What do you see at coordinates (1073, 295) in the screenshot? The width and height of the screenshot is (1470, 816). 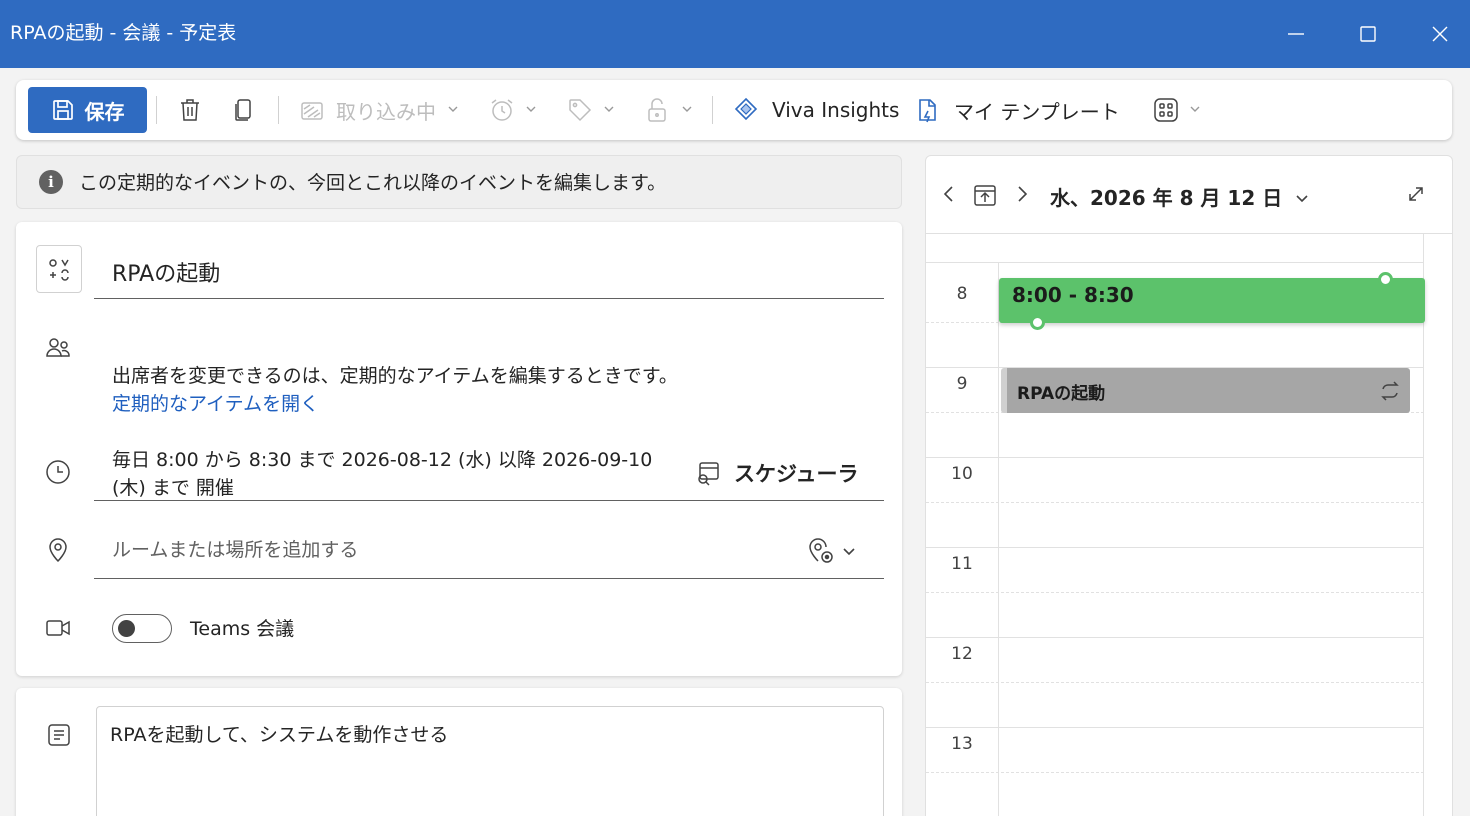 I see `editing-event-time: 8:00 - 8:30` at bounding box center [1073, 295].